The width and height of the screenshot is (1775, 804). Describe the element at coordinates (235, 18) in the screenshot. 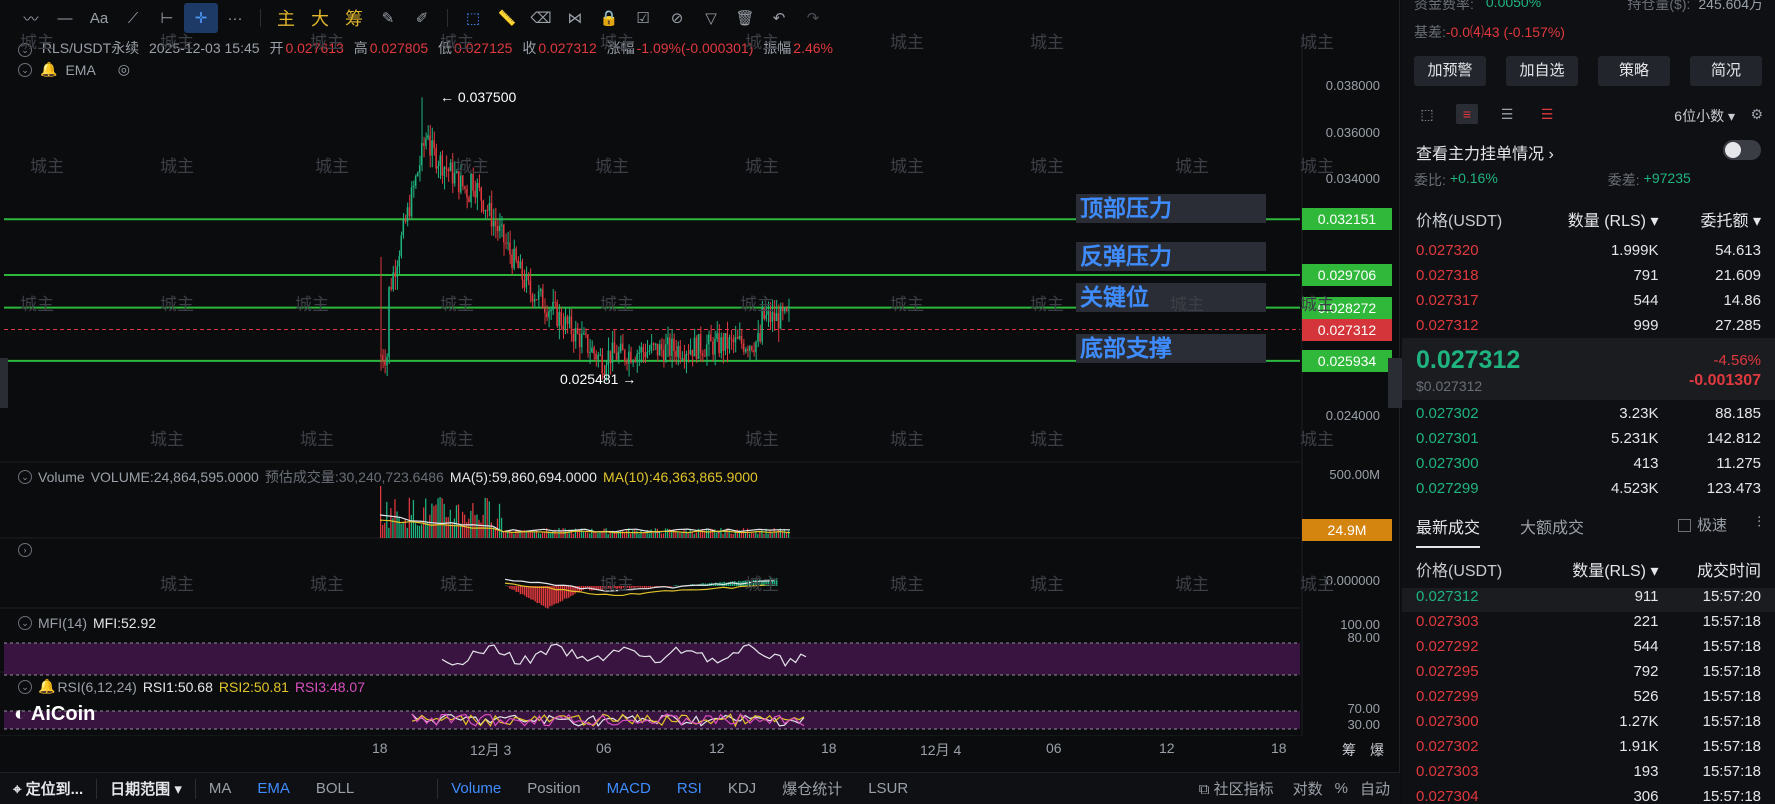

I see `more-icon: ···` at that location.